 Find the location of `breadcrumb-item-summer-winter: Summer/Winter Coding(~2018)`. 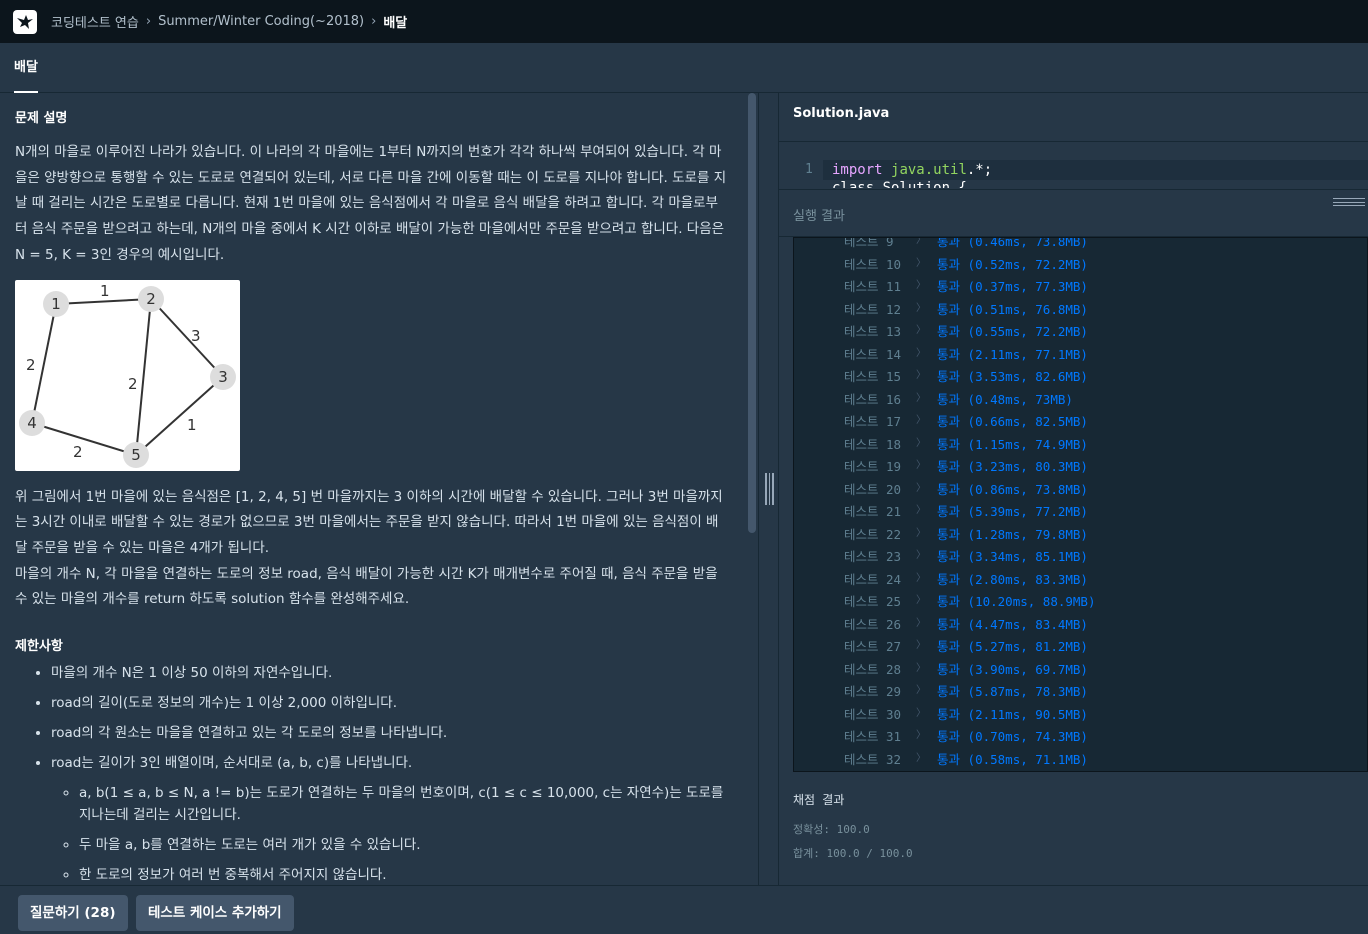

breadcrumb-item-summer-winter: Summer/Winter Coding(~2018) is located at coordinates (261, 21).